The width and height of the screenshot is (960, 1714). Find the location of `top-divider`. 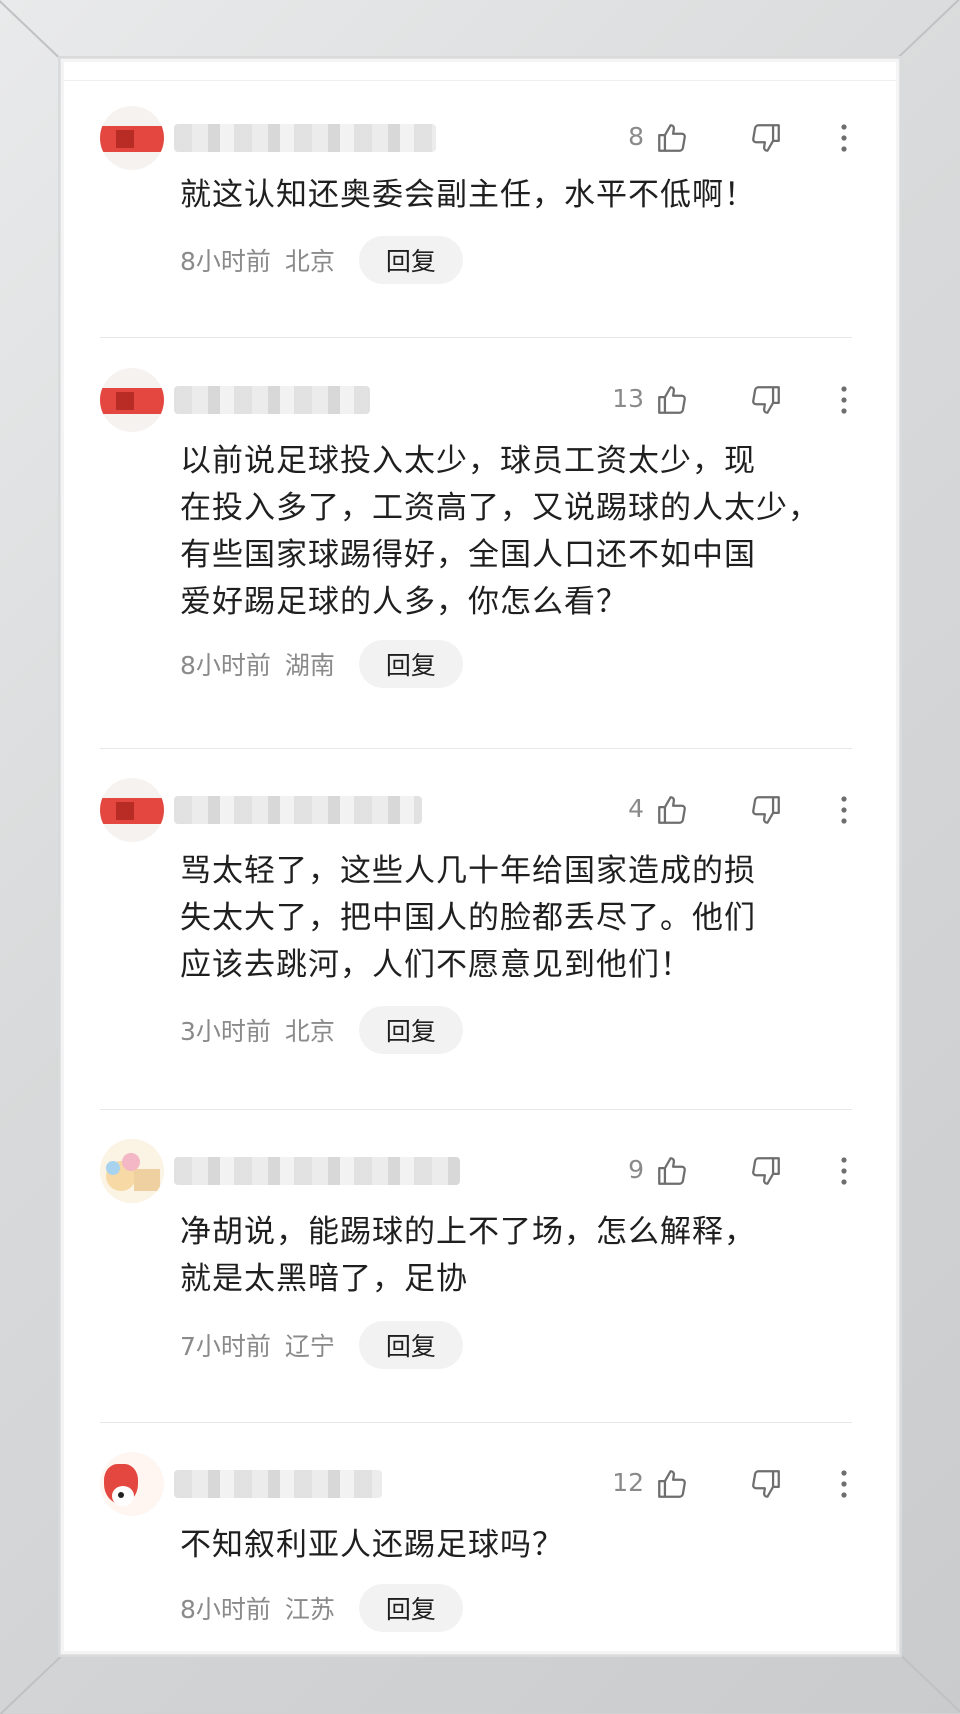

top-divider is located at coordinates (480, 80).